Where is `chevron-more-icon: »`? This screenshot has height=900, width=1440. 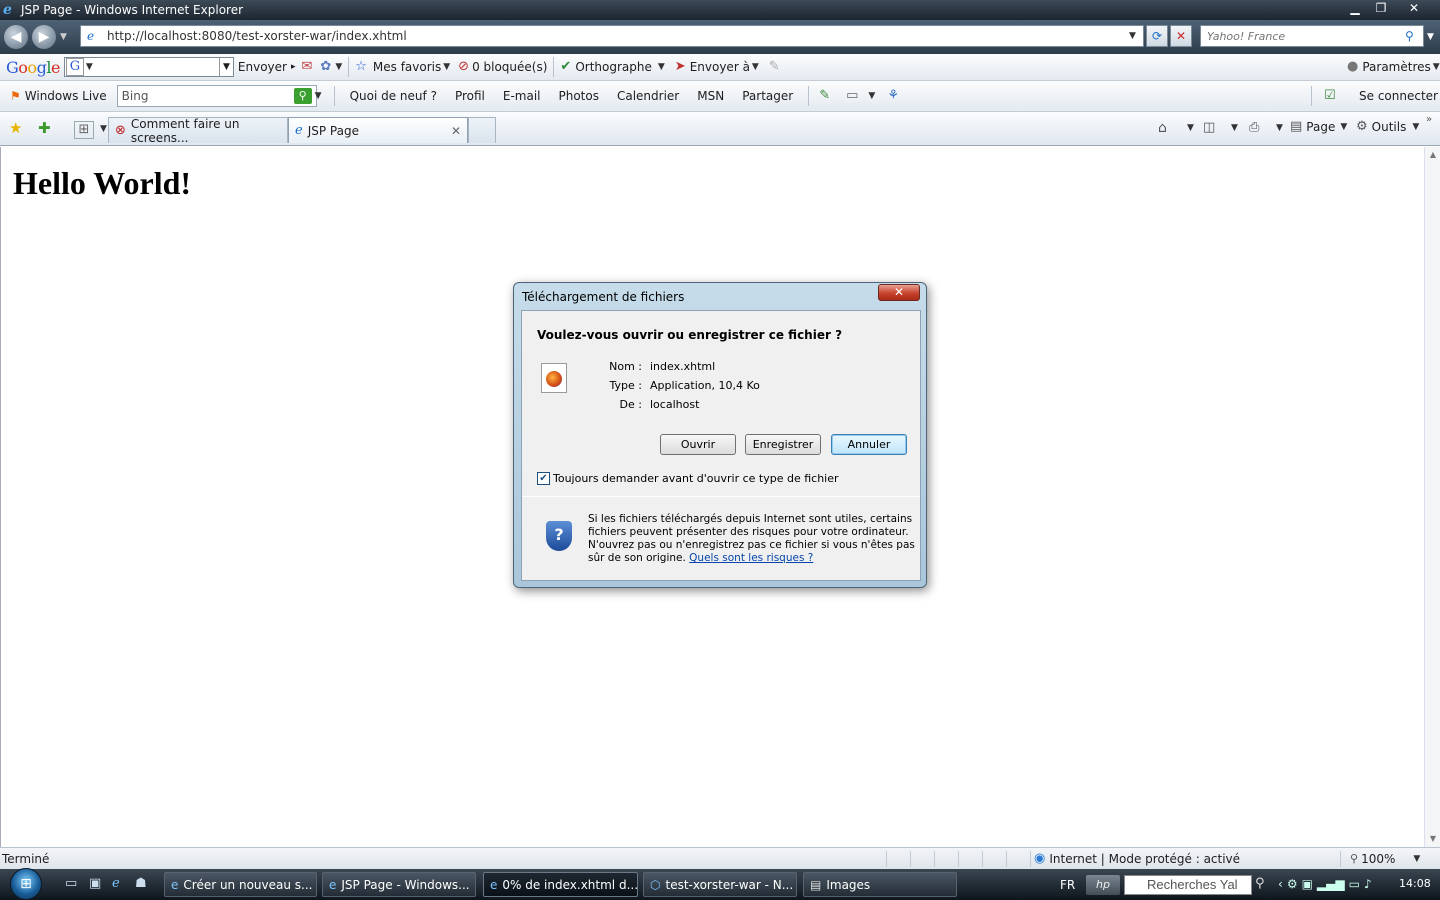 chevron-more-icon: » is located at coordinates (1429, 120).